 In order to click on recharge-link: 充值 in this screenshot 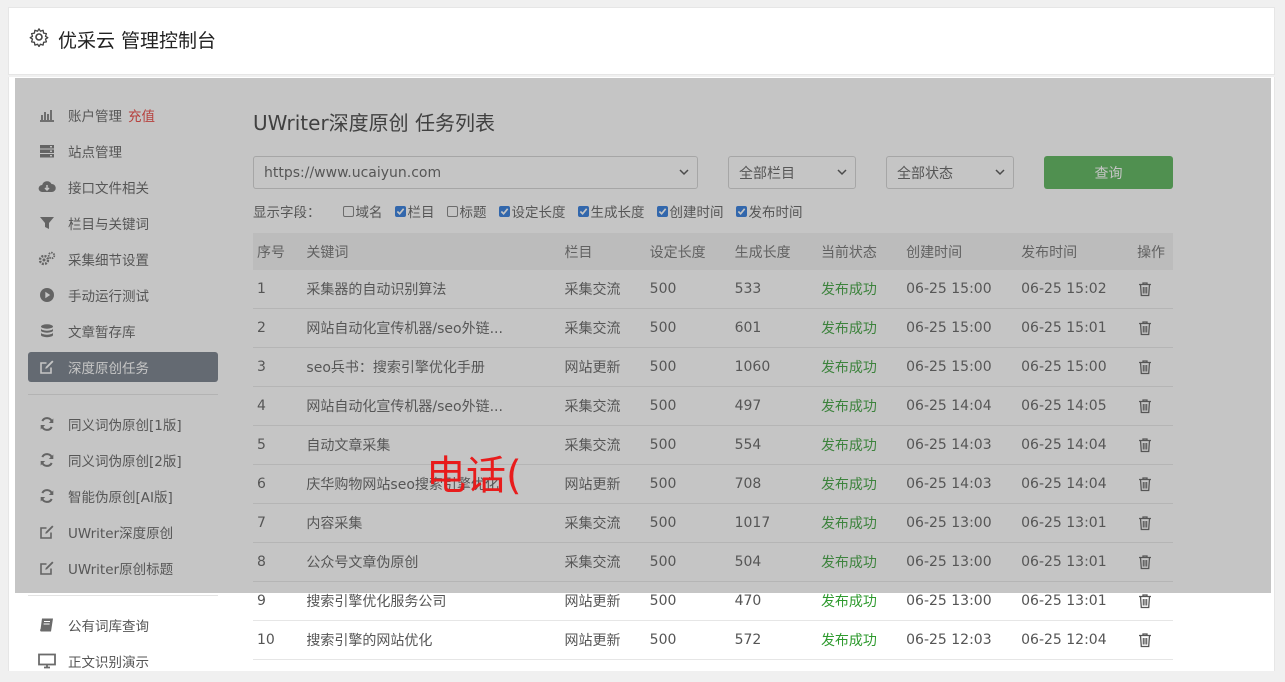, I will do `click(141, 115)`.